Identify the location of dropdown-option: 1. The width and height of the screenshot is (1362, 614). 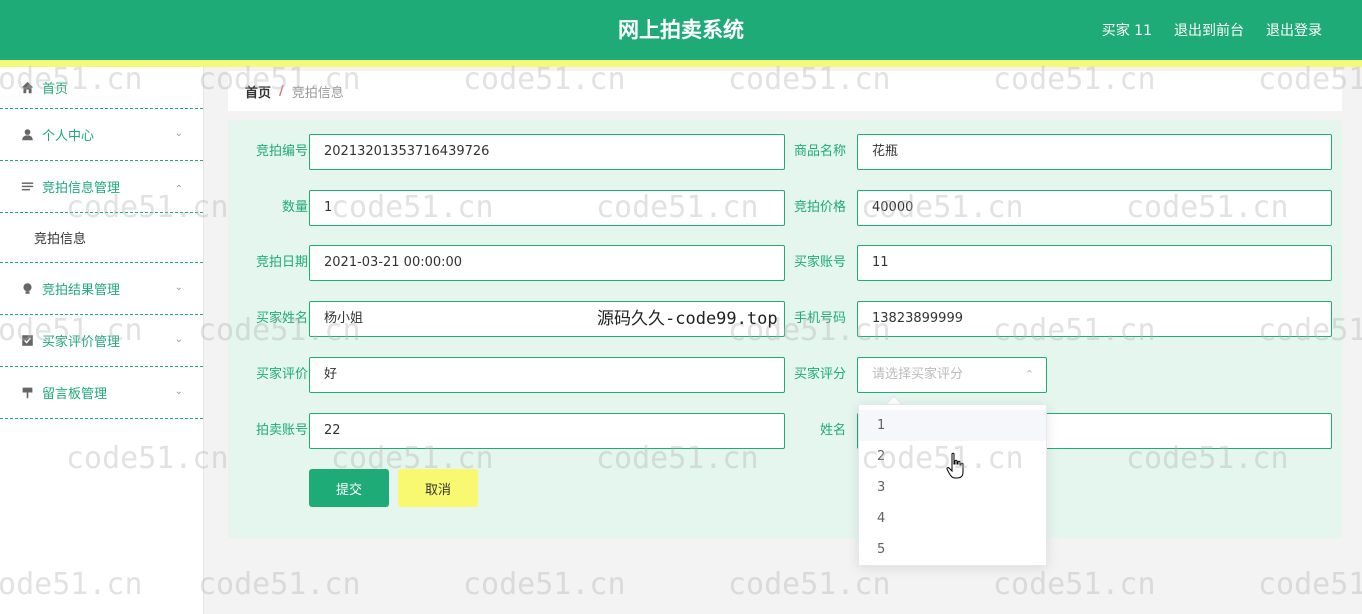
(952, 425).